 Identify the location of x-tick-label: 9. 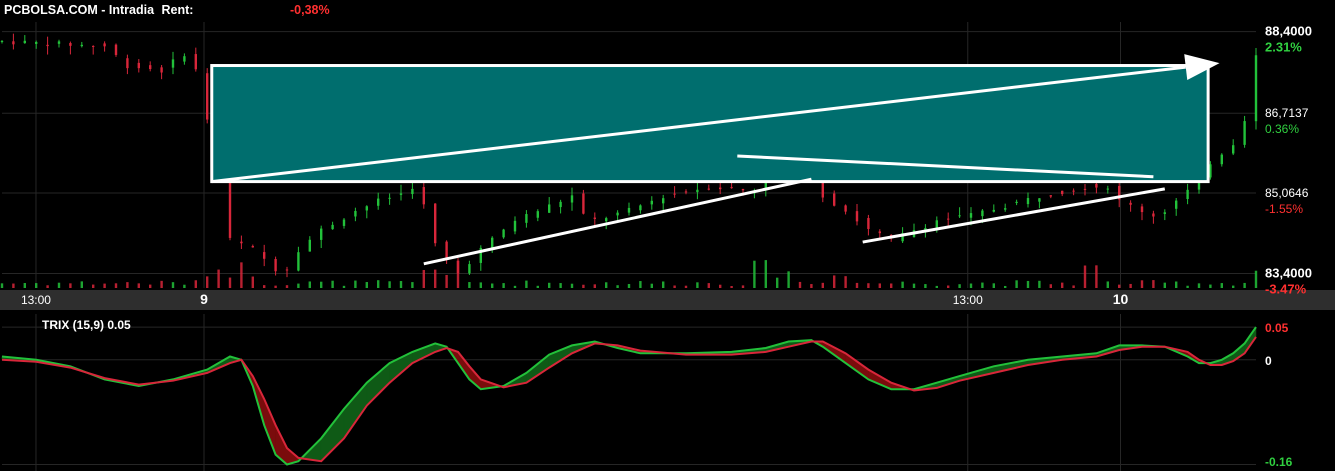
(204, 299).